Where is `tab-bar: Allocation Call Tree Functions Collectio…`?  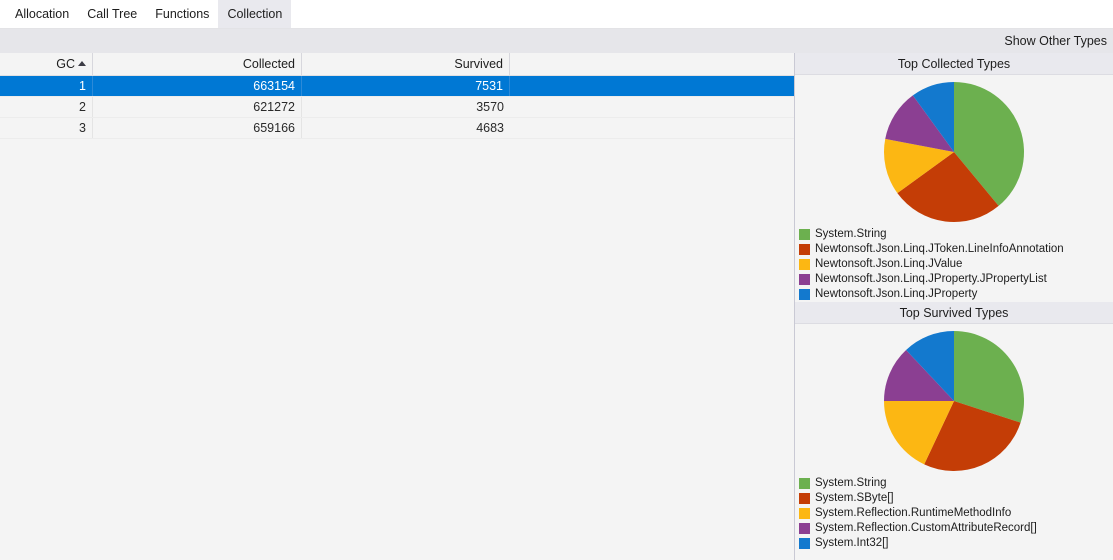 tab-bar: Allocation Call Tree Functions Collectio… is located at coordinates (556, 14).